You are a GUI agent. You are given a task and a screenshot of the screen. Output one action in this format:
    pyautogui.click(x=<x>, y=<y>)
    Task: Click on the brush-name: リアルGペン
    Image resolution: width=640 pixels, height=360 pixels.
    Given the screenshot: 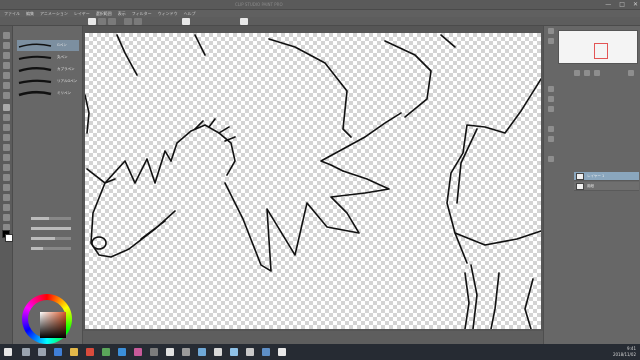 What is the action you would take?
    pyautogui.click(x=67, y=81)
    